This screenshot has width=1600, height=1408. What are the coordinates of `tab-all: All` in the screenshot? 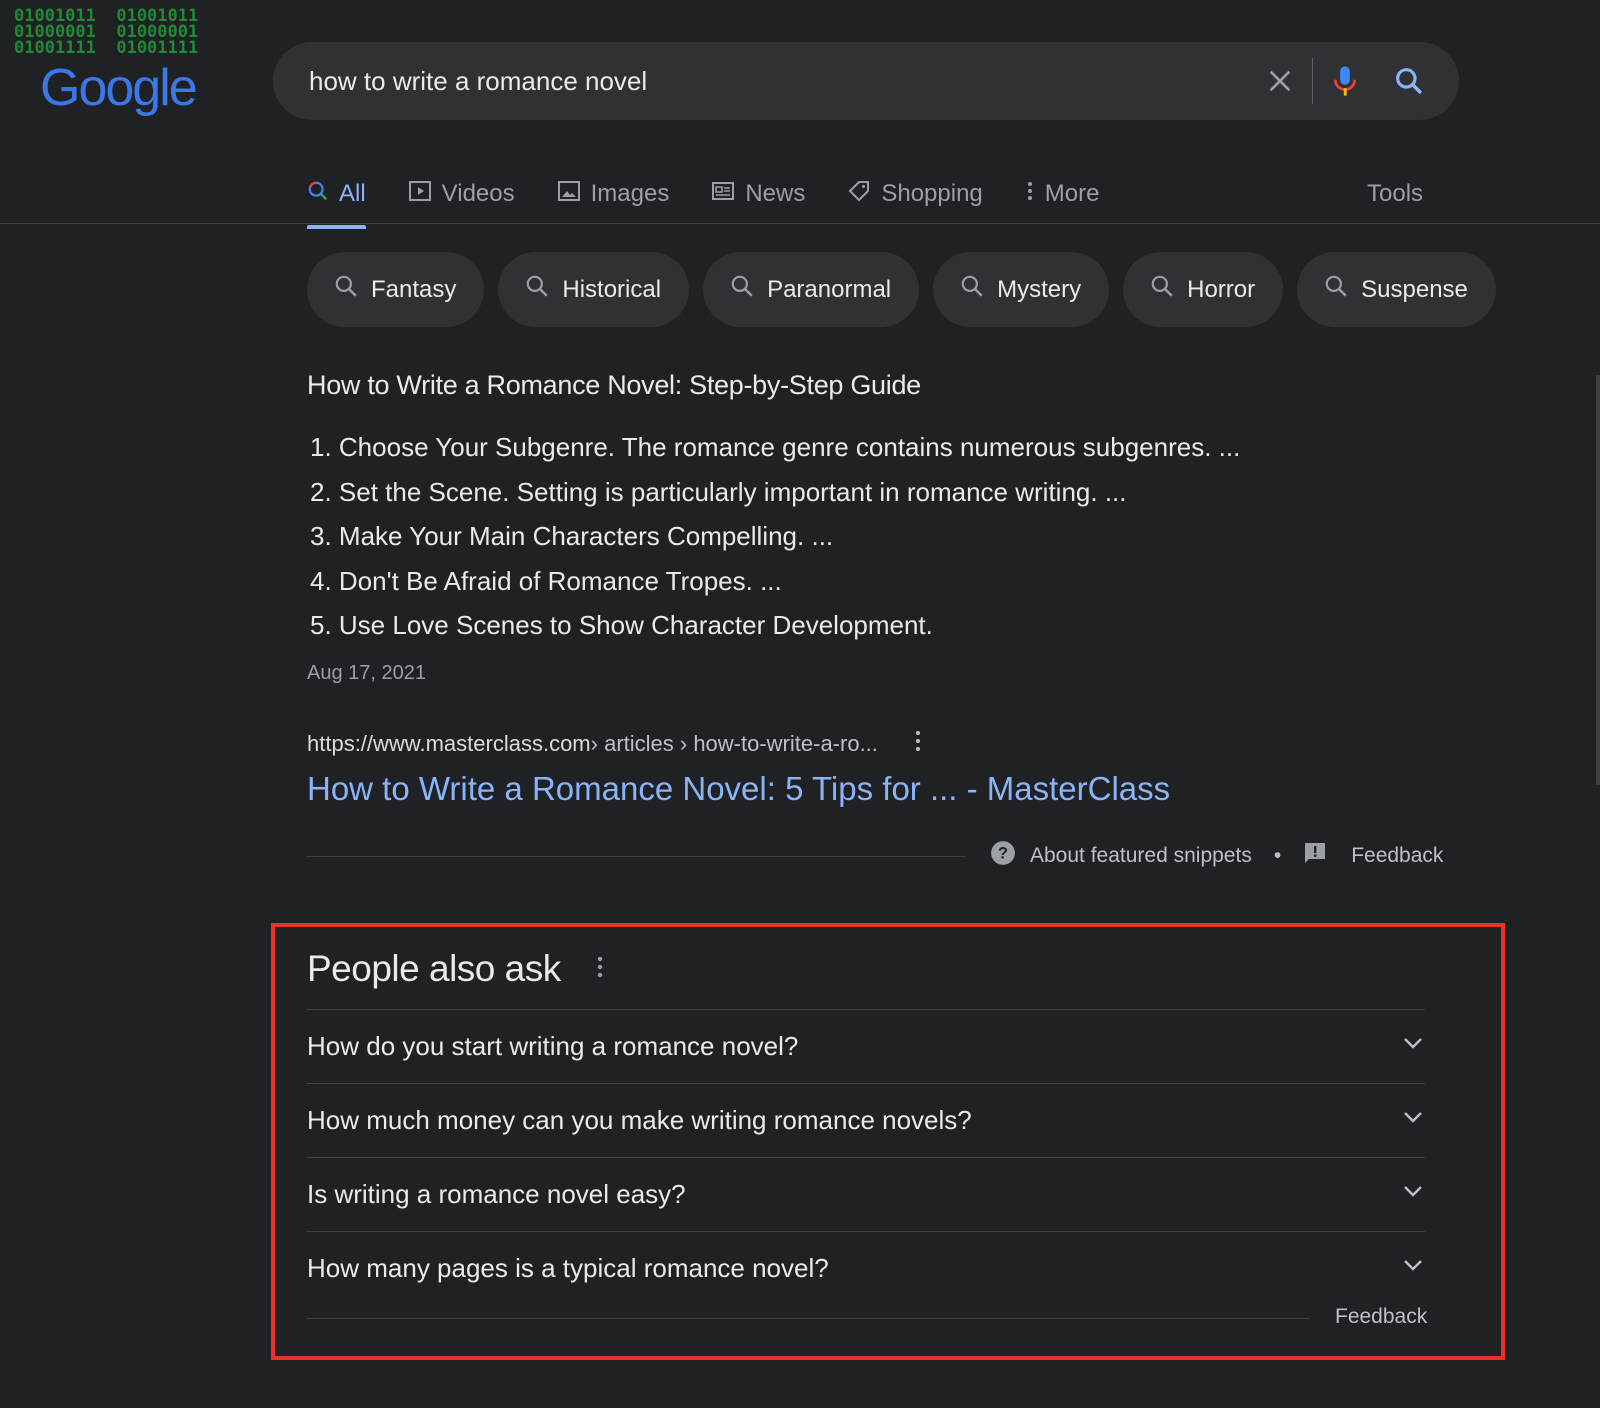 It's located at (336, 198).